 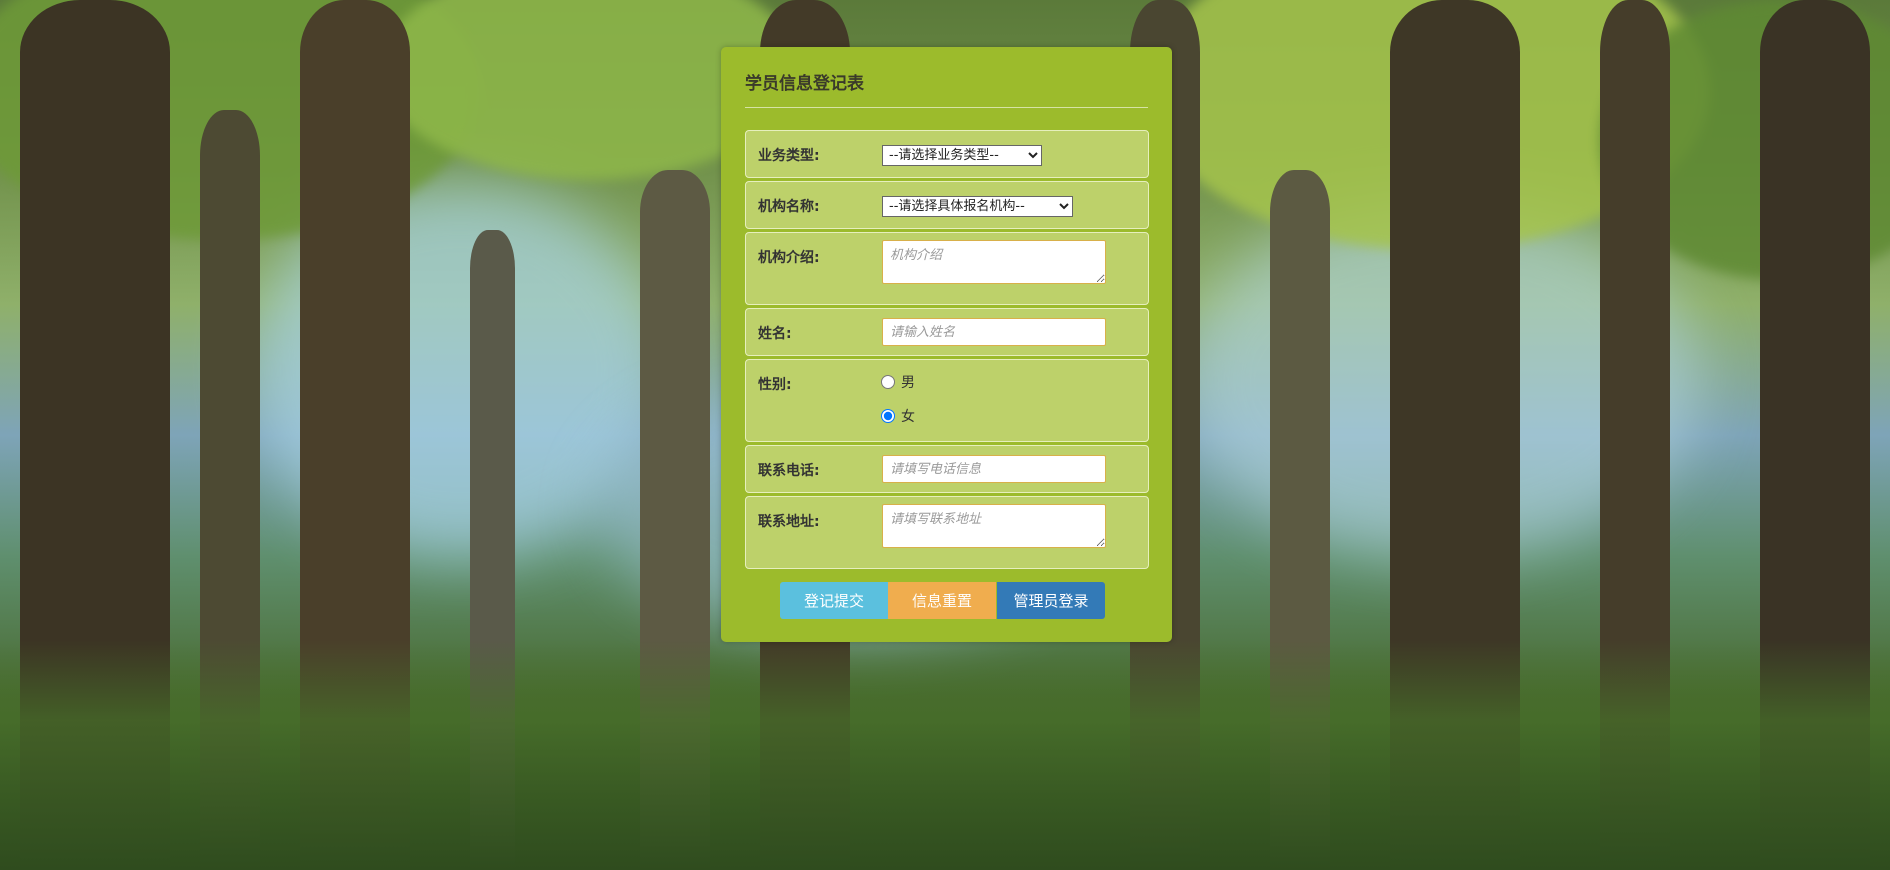 What do you see at coordinates (908, 417) in the screenshot?
I see `gender-female-text: 女` at bounding box center [908, 417].